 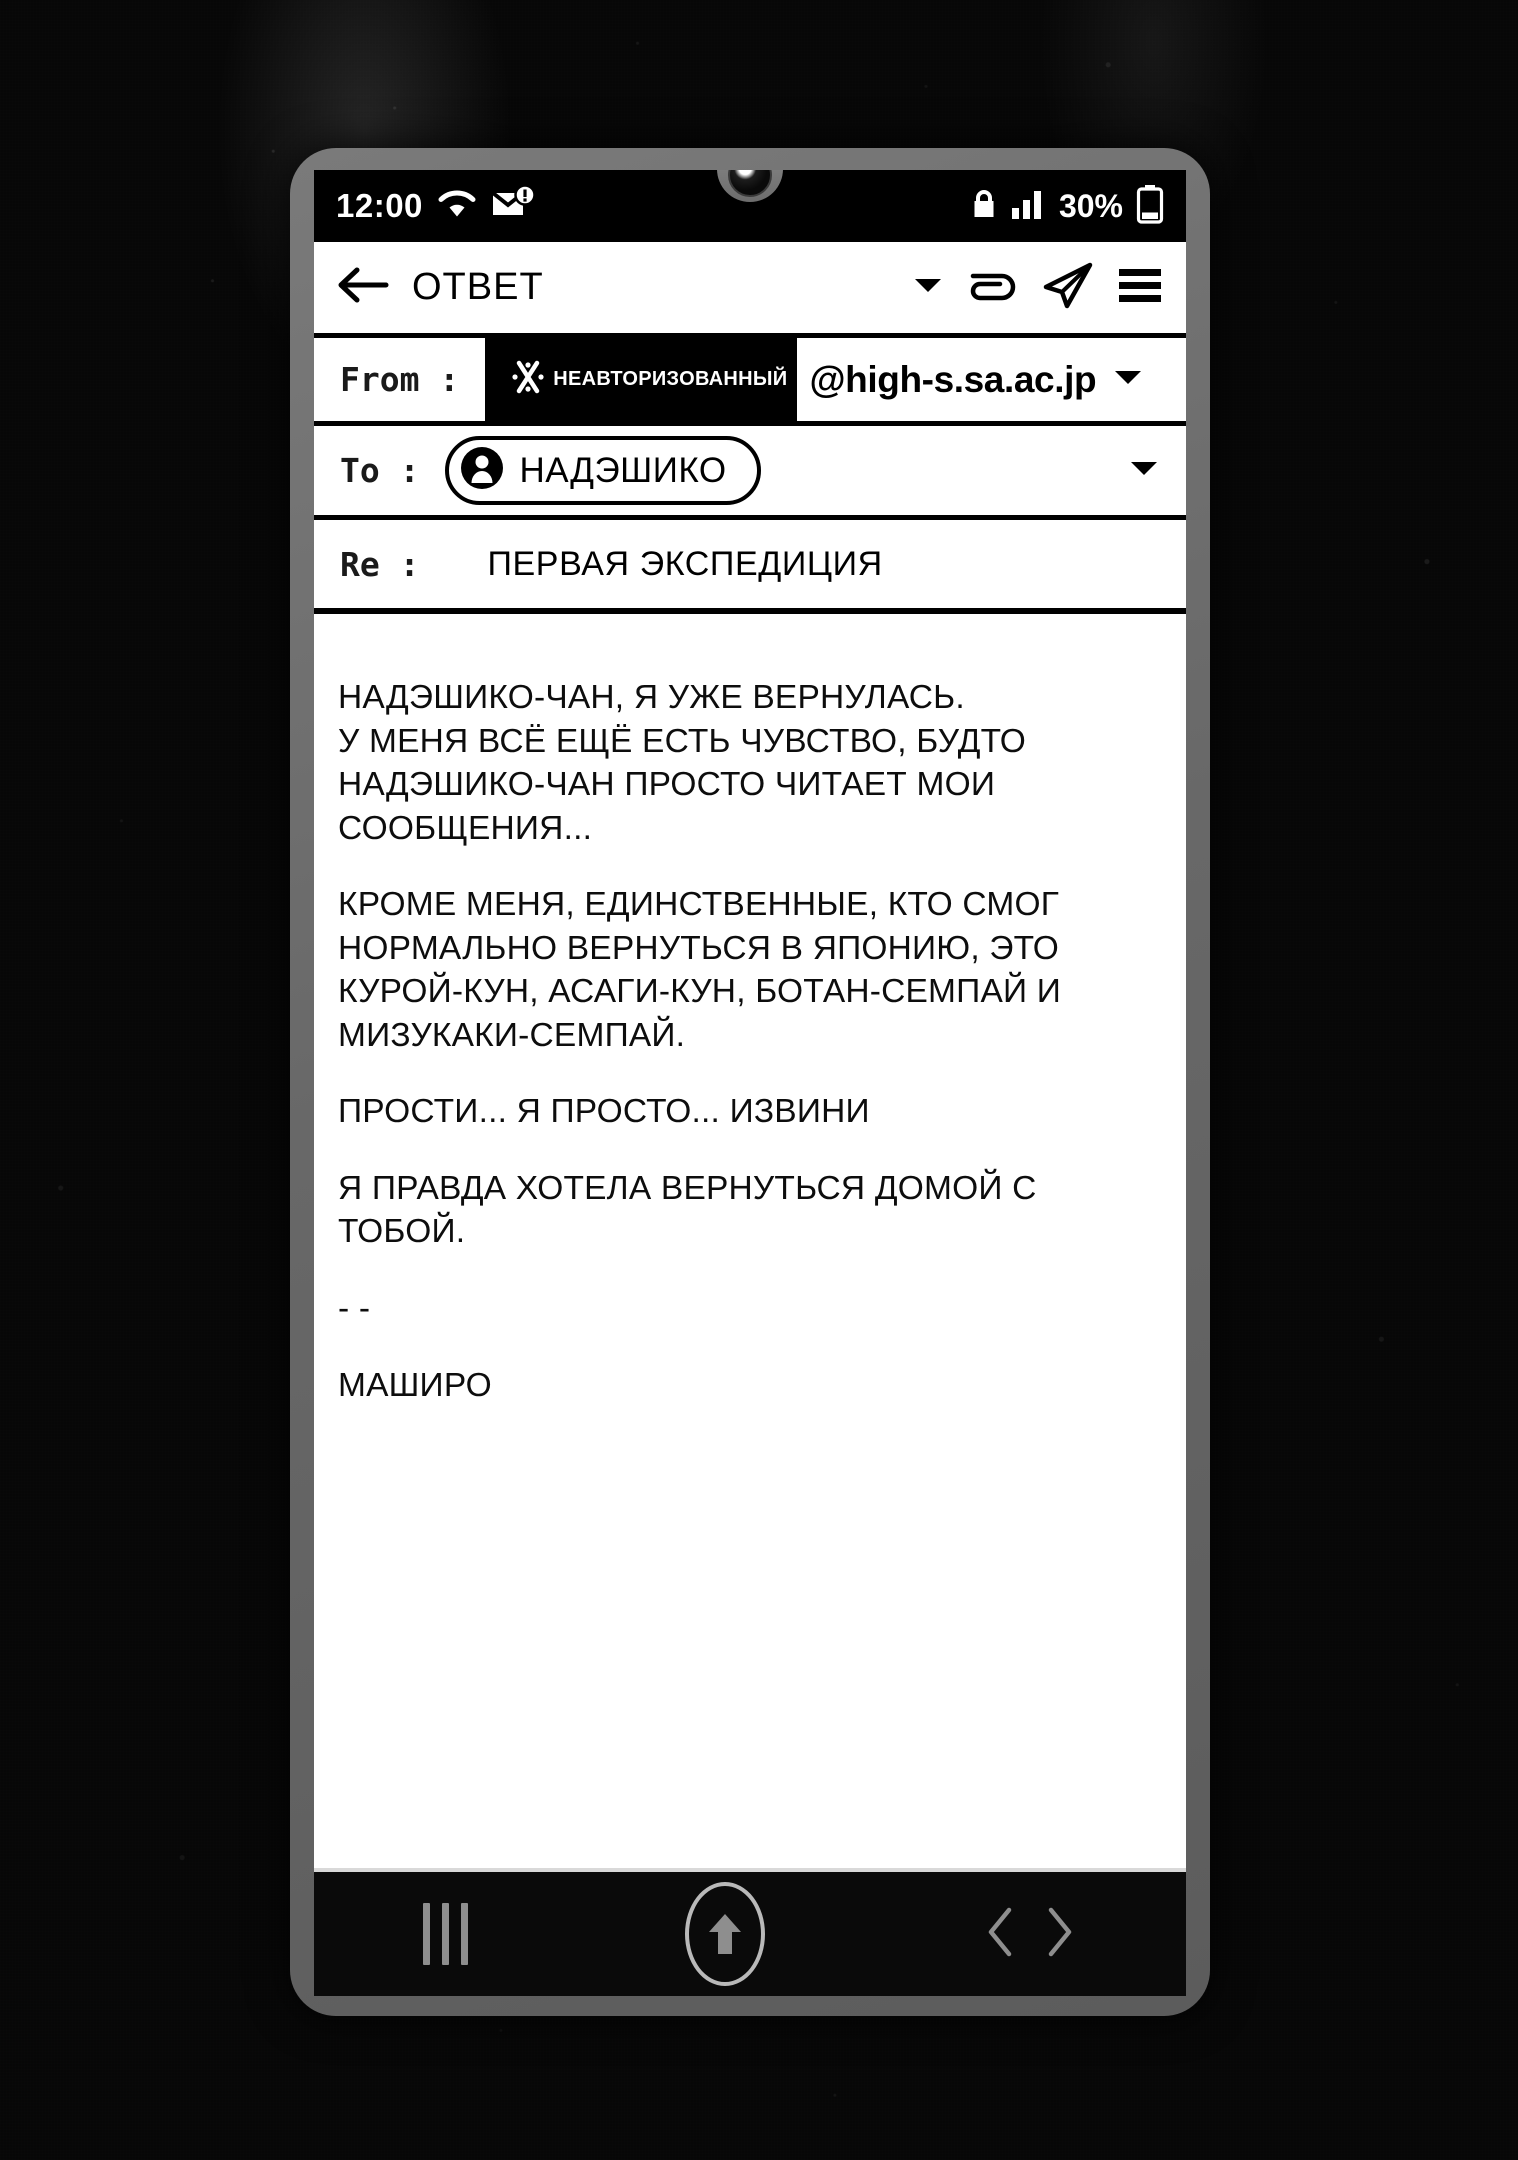 What do you see at coordinates (1128, 379) in the screenshot?
I see `from-chevron-down-icon` at bounding box center [1128, 379].